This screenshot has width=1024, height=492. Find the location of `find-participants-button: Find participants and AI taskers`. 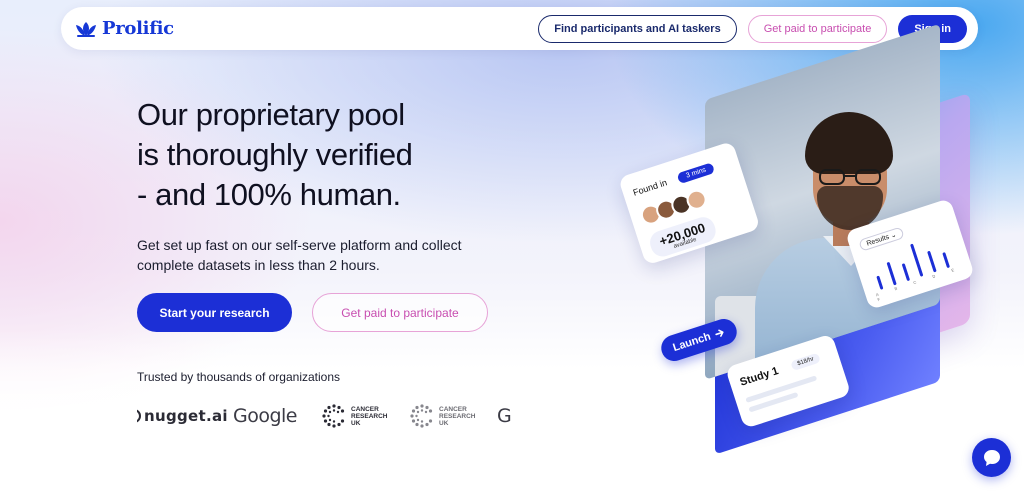

find-participants-button: Find participants and AI taskers is located at coordinates (637, 28).